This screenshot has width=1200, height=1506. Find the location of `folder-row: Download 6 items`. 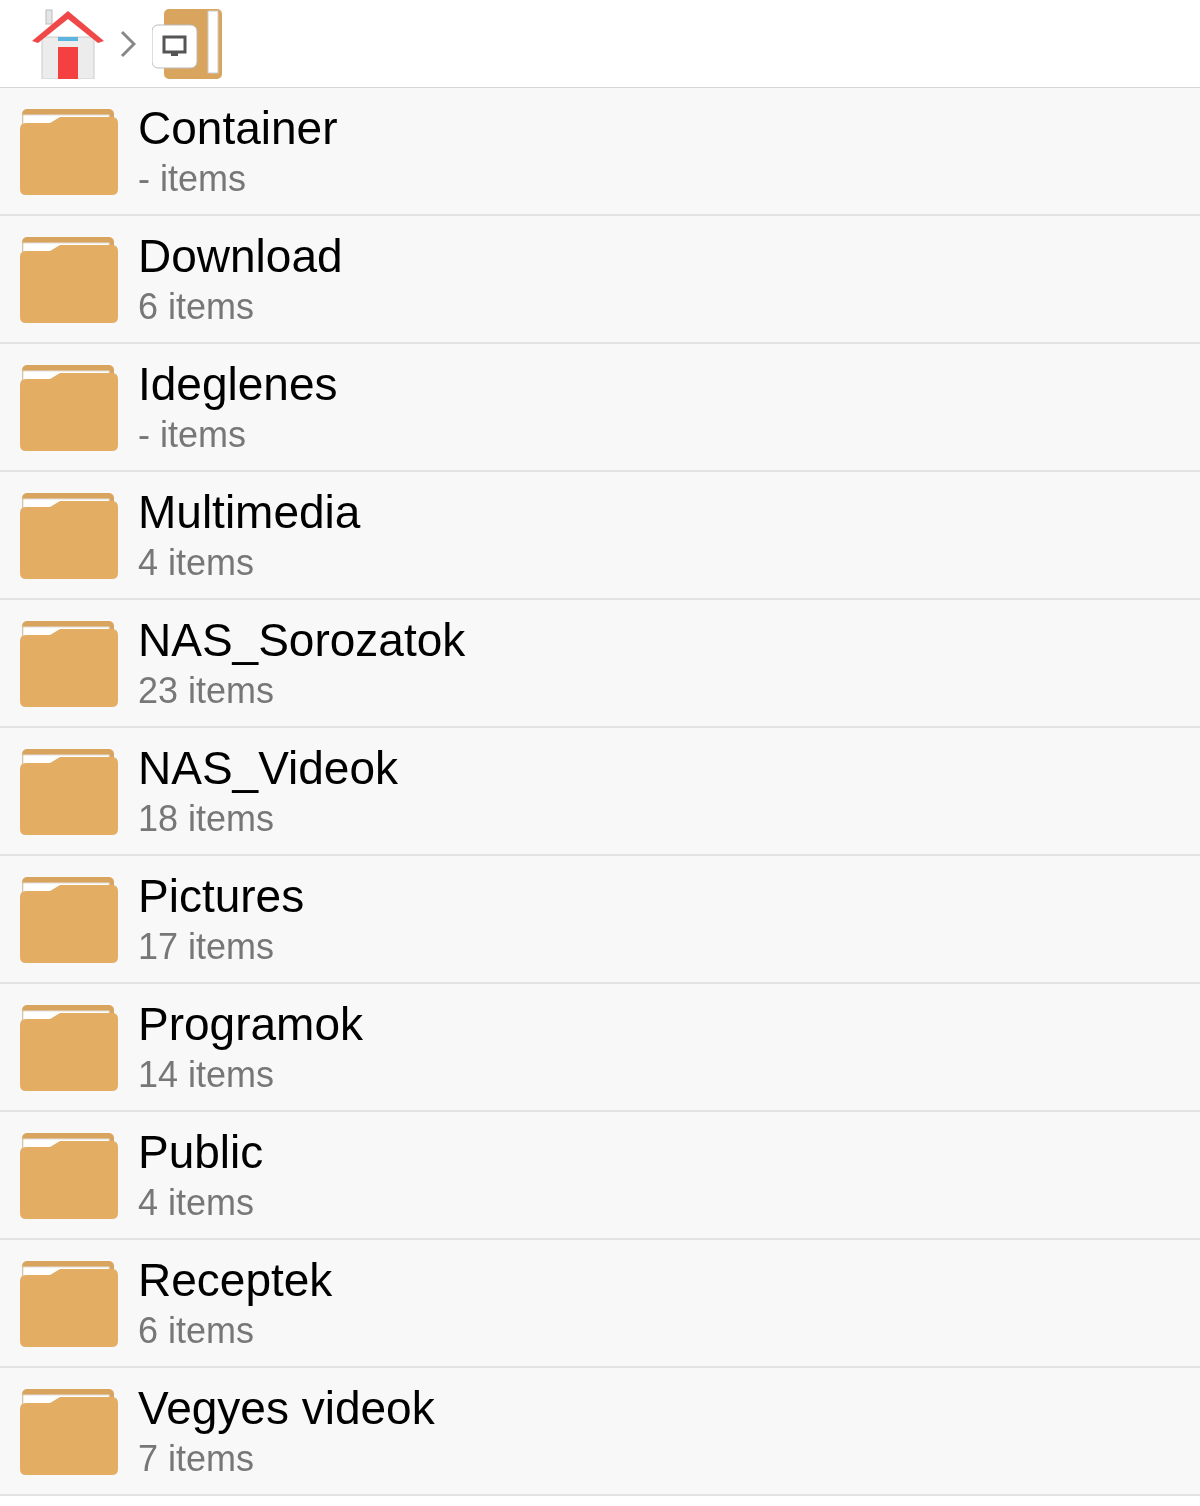

folder-row: Download 6 items is located at coordinates (600, 280).